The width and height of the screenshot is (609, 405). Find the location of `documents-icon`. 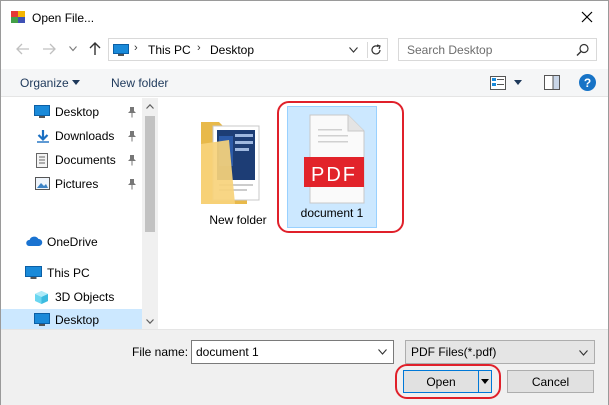

documents-icon is located at coordinates (44, 160).